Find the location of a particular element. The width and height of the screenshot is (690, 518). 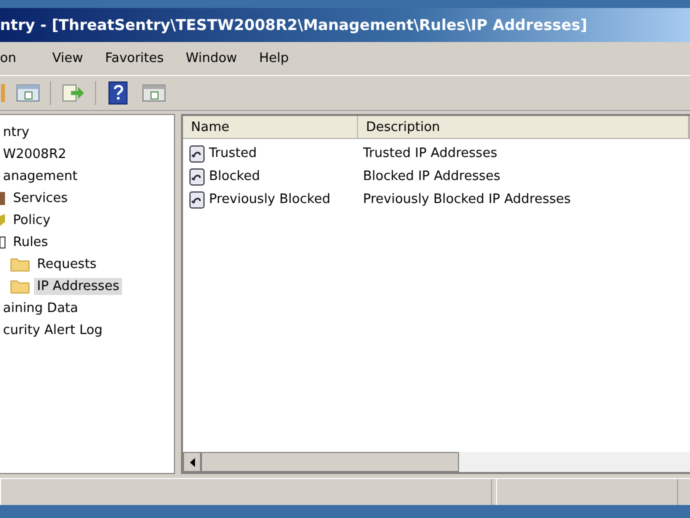

scroll-left-button is located at coordinates (192, 462).